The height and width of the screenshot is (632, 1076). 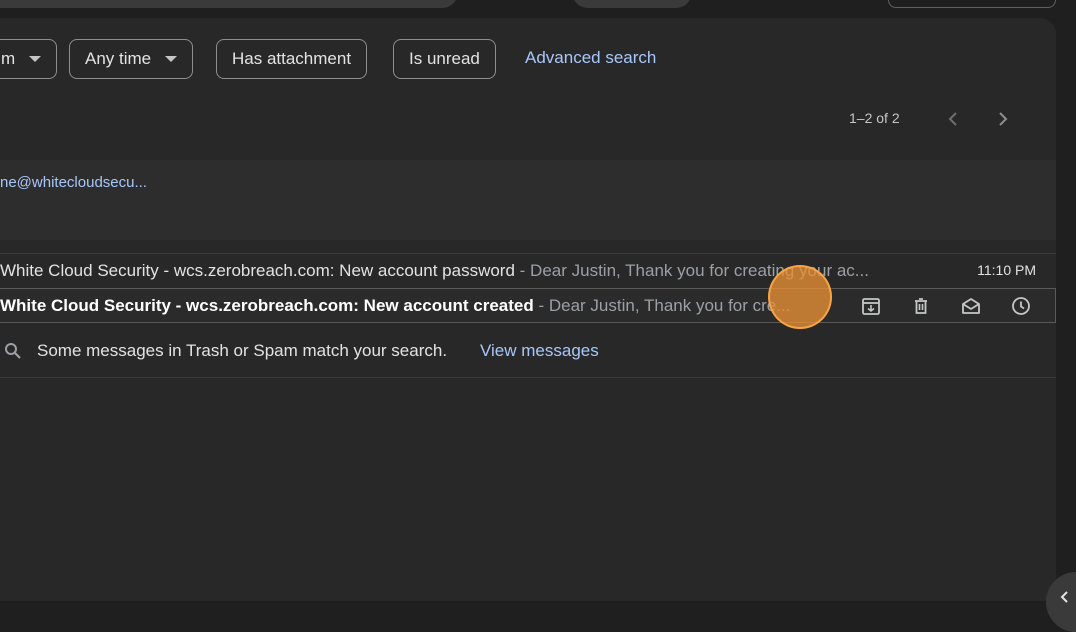 I want to click on is-unread-label: Is unread, so click(x=444, y=58).